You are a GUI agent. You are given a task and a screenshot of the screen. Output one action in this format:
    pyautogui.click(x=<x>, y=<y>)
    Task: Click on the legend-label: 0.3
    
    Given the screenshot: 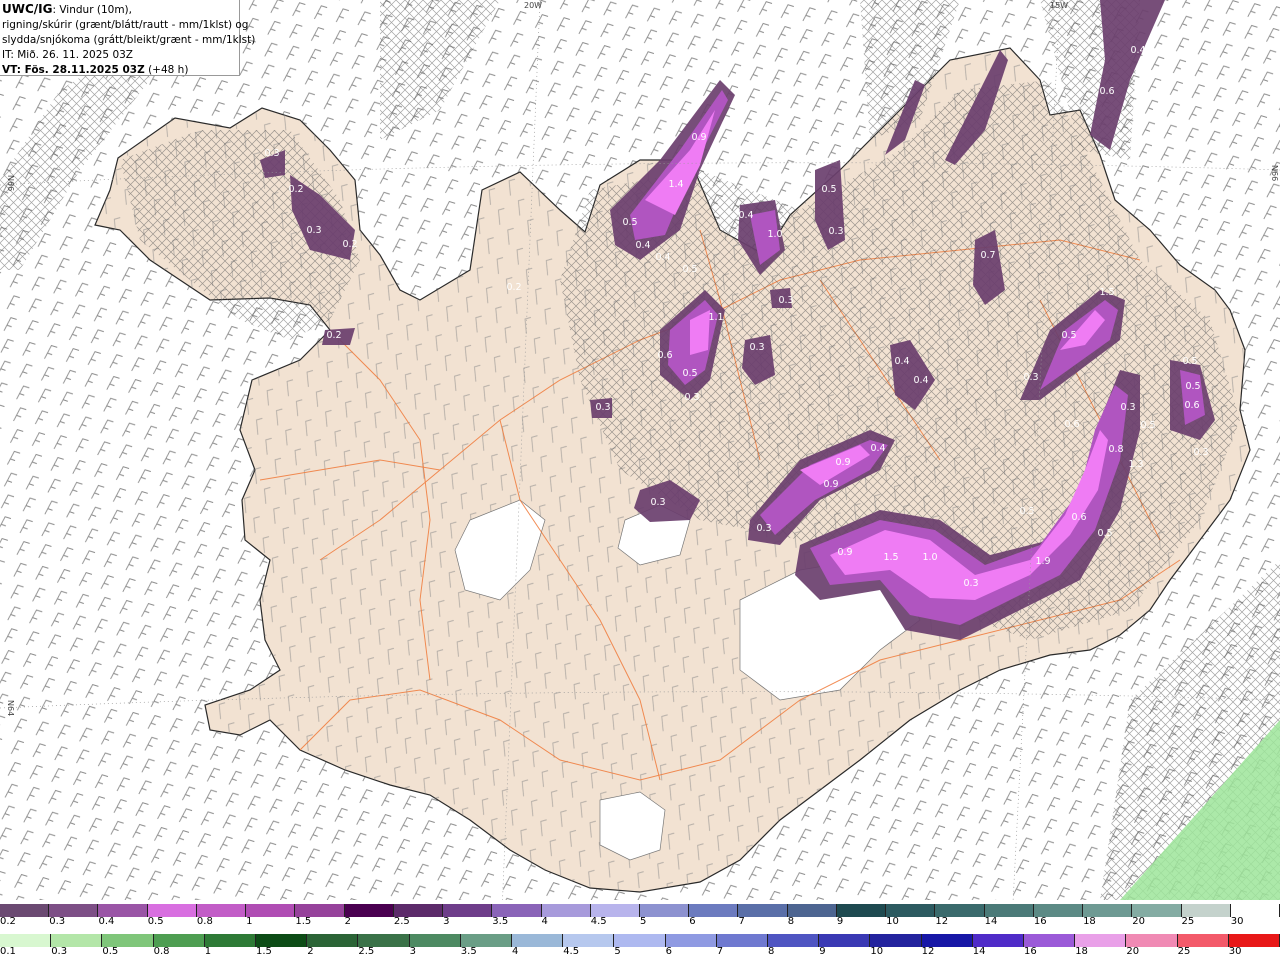 What is the action you would take?
    pyautogui.click(x=57, y=921)
    